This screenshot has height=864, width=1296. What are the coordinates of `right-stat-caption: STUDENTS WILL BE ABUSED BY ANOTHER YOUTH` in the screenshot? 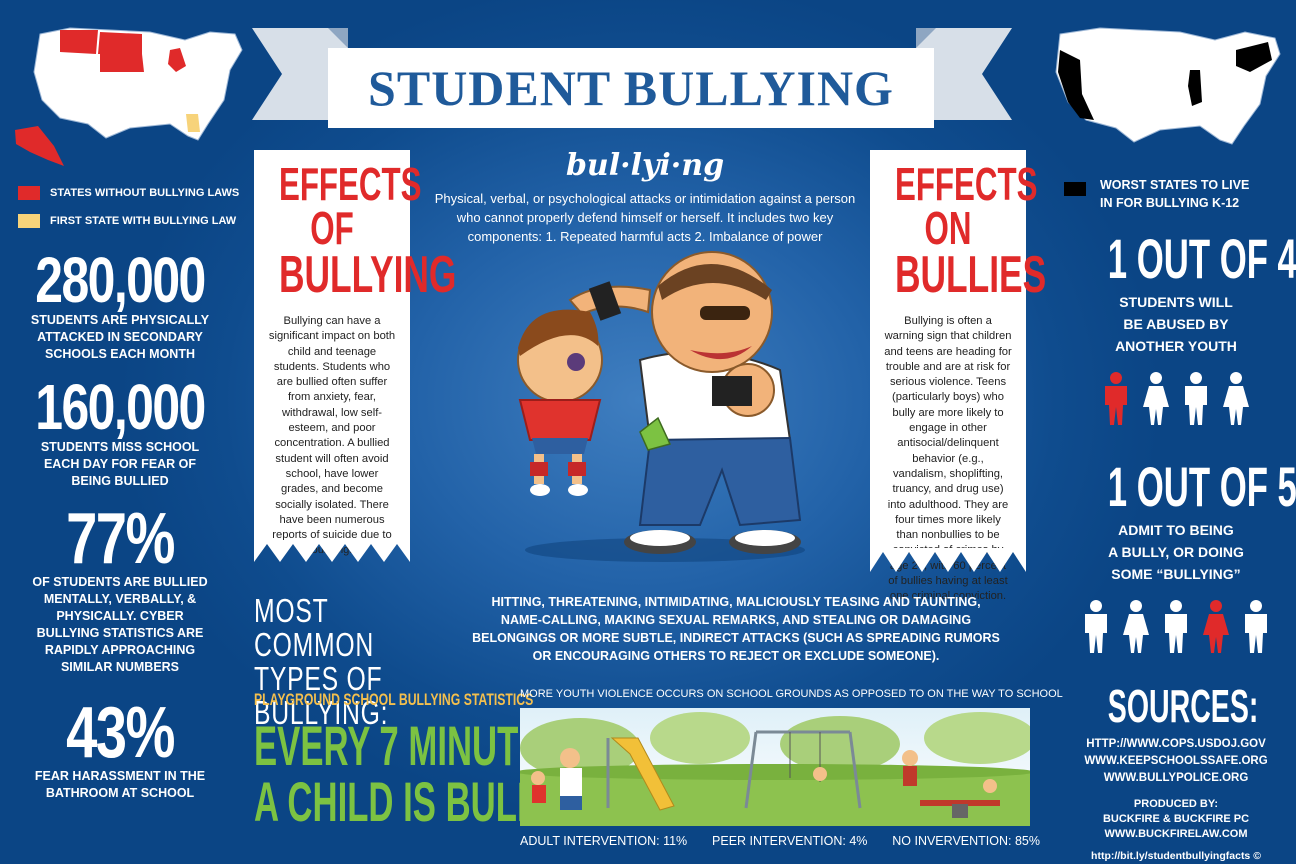 It's located at (1176, 324).